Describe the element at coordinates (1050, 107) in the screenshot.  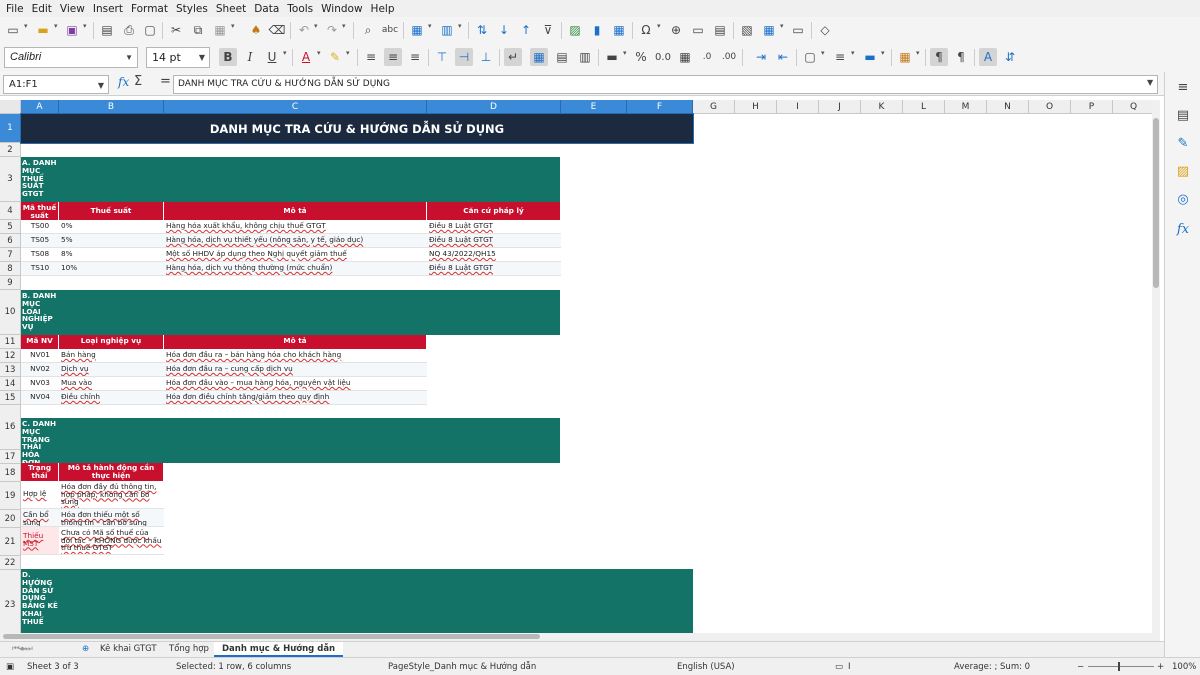
I see `column-header: O` at that location.